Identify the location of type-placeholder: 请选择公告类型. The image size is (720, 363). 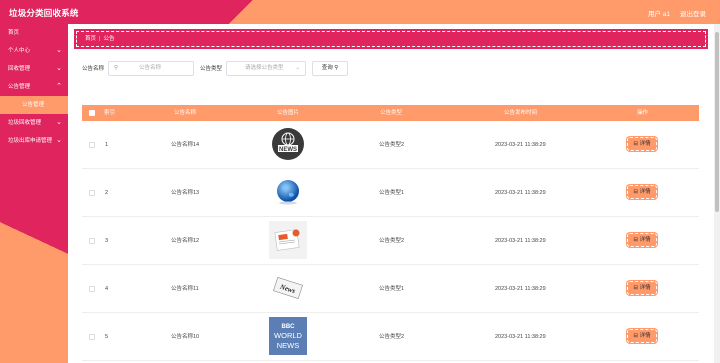
(264, 67).